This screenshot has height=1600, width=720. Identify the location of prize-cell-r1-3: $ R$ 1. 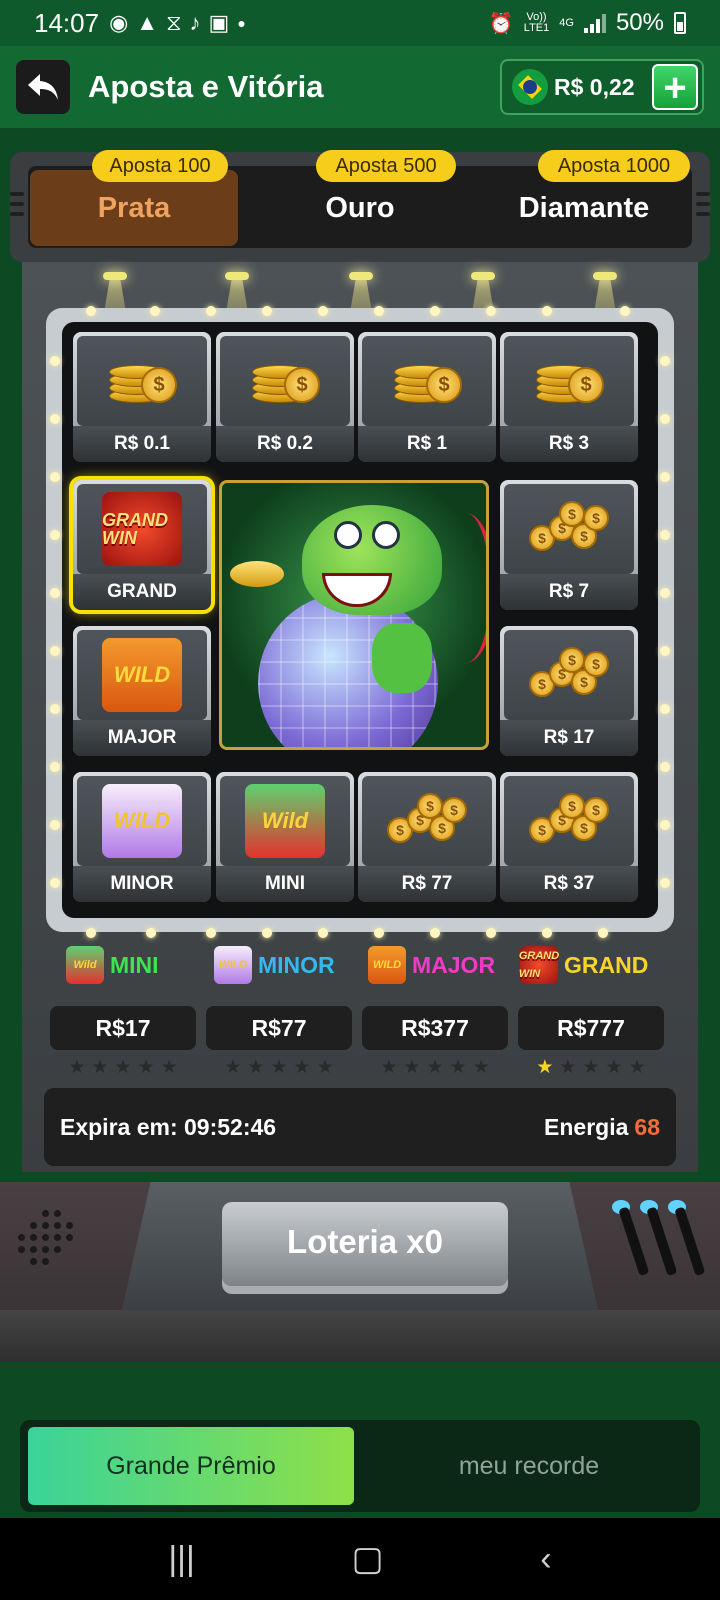
(427, 397).